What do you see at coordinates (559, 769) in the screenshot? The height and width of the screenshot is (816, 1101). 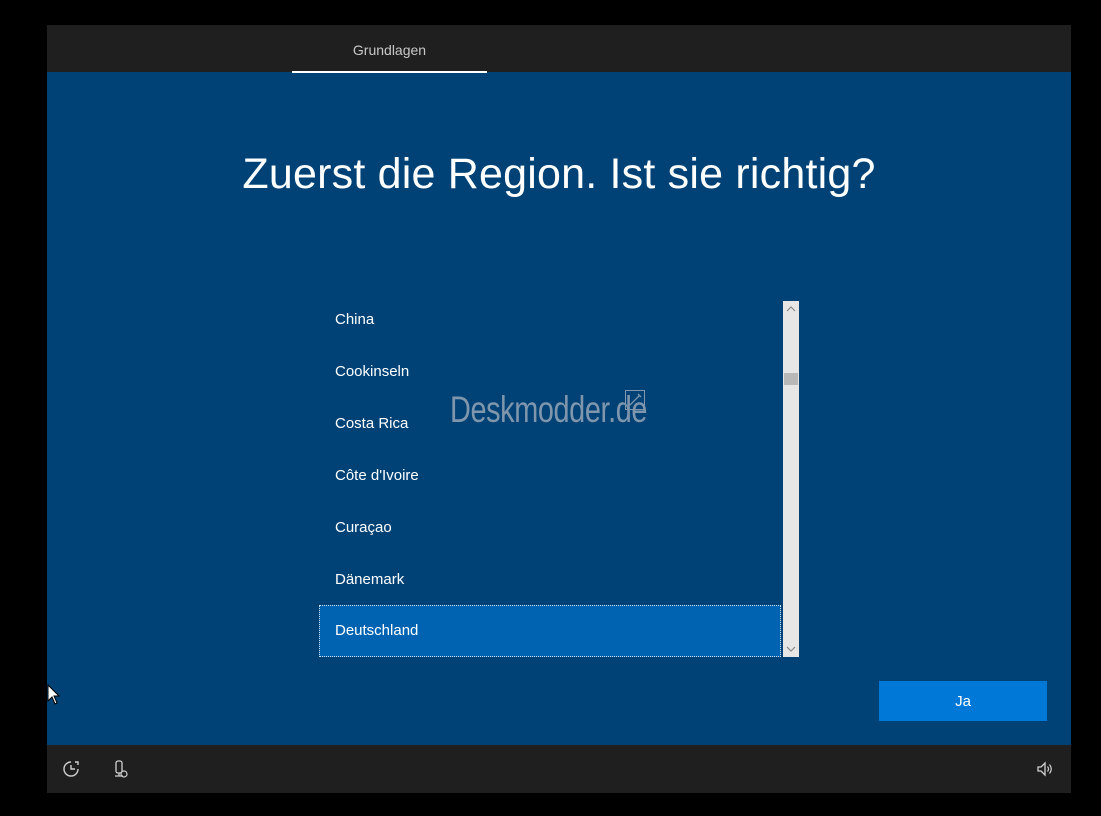 I see `bottom-bar` at bounding box center [559, 769].